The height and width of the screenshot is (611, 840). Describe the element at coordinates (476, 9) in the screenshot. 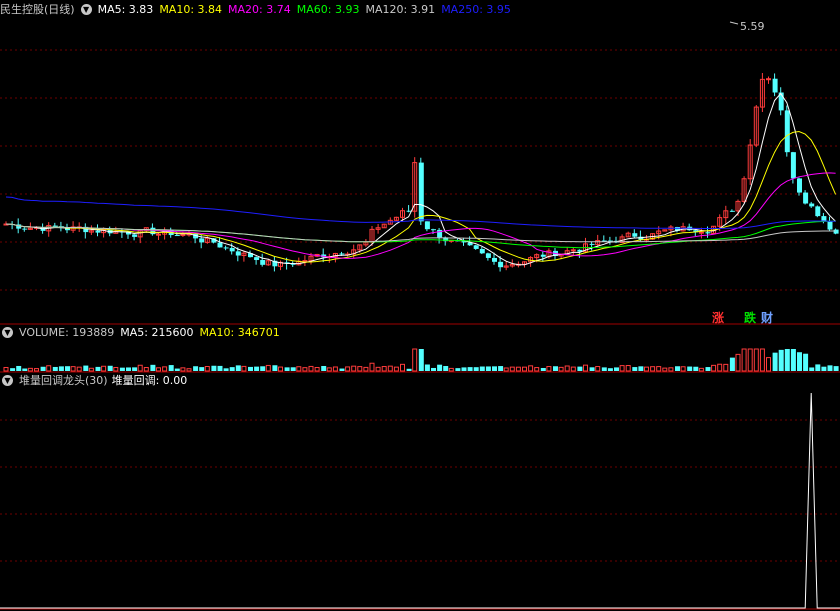

I see `ma-legend-item: MA250: 3.95` at that location.